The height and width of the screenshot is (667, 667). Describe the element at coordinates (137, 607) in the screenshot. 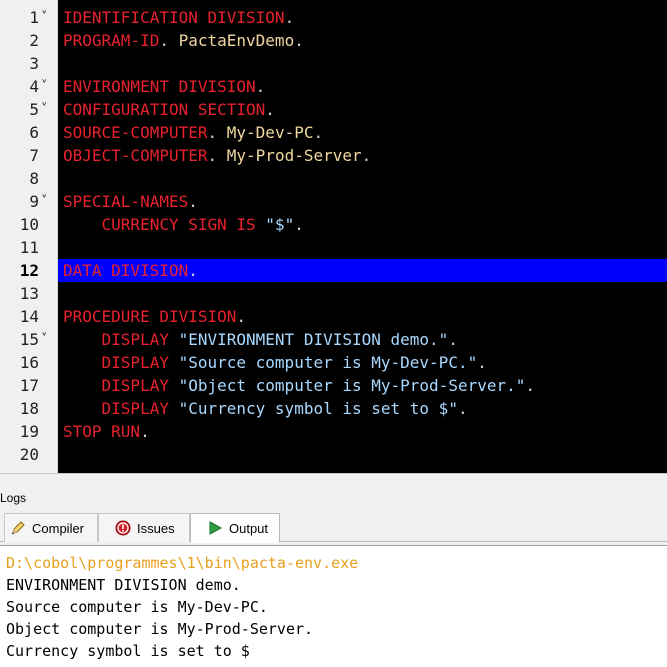

I see `output-line: Source computer is My-Dev-PC.` at that location.